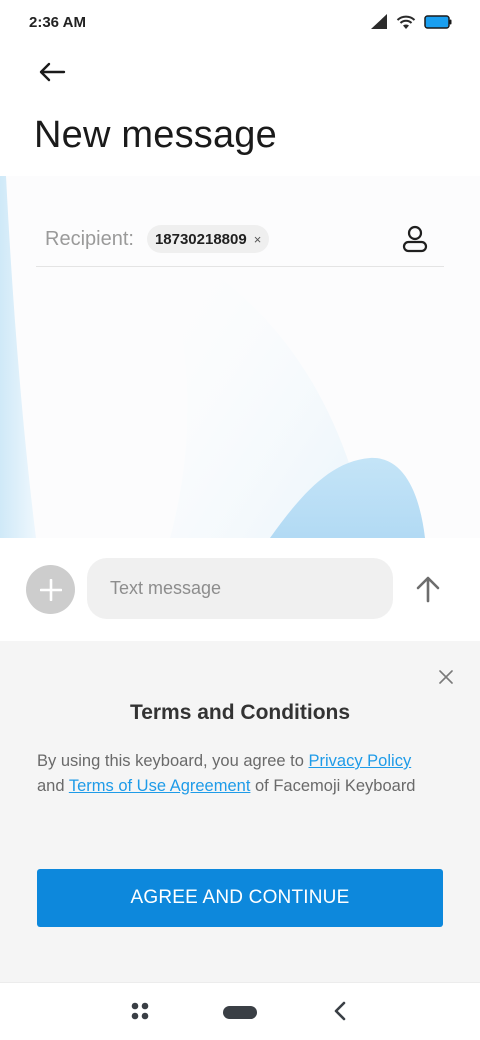  What do you see at coordinates (53, 785) in the screenshot?
I see `terms-text-and: and` at bounding box center [53, 785].